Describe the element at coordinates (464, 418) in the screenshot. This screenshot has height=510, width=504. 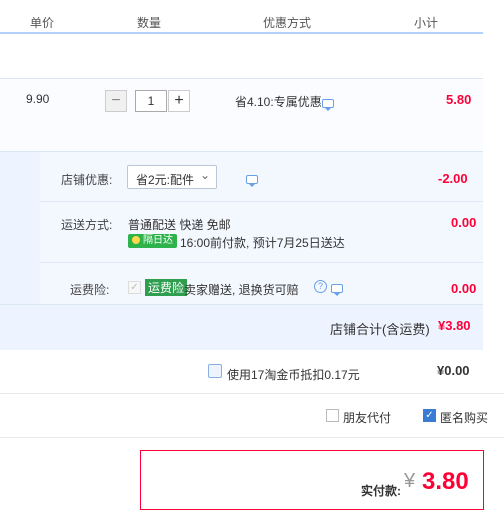
I see `anonymous-label: 匿名购买` at that location.